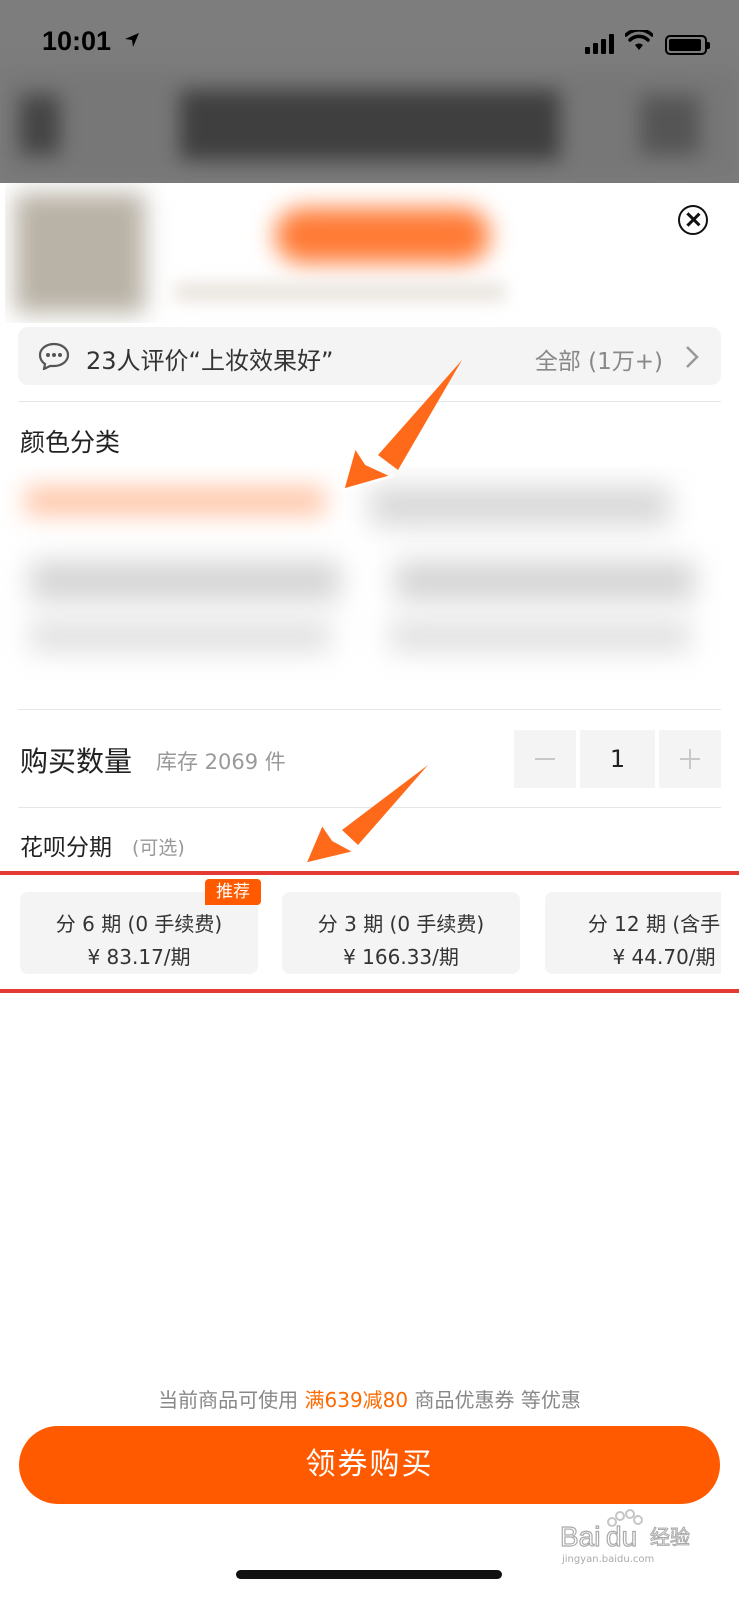 The height and width of the screenshot is (1600, 739). I want to click on wifi-icon, so click(639, 40).